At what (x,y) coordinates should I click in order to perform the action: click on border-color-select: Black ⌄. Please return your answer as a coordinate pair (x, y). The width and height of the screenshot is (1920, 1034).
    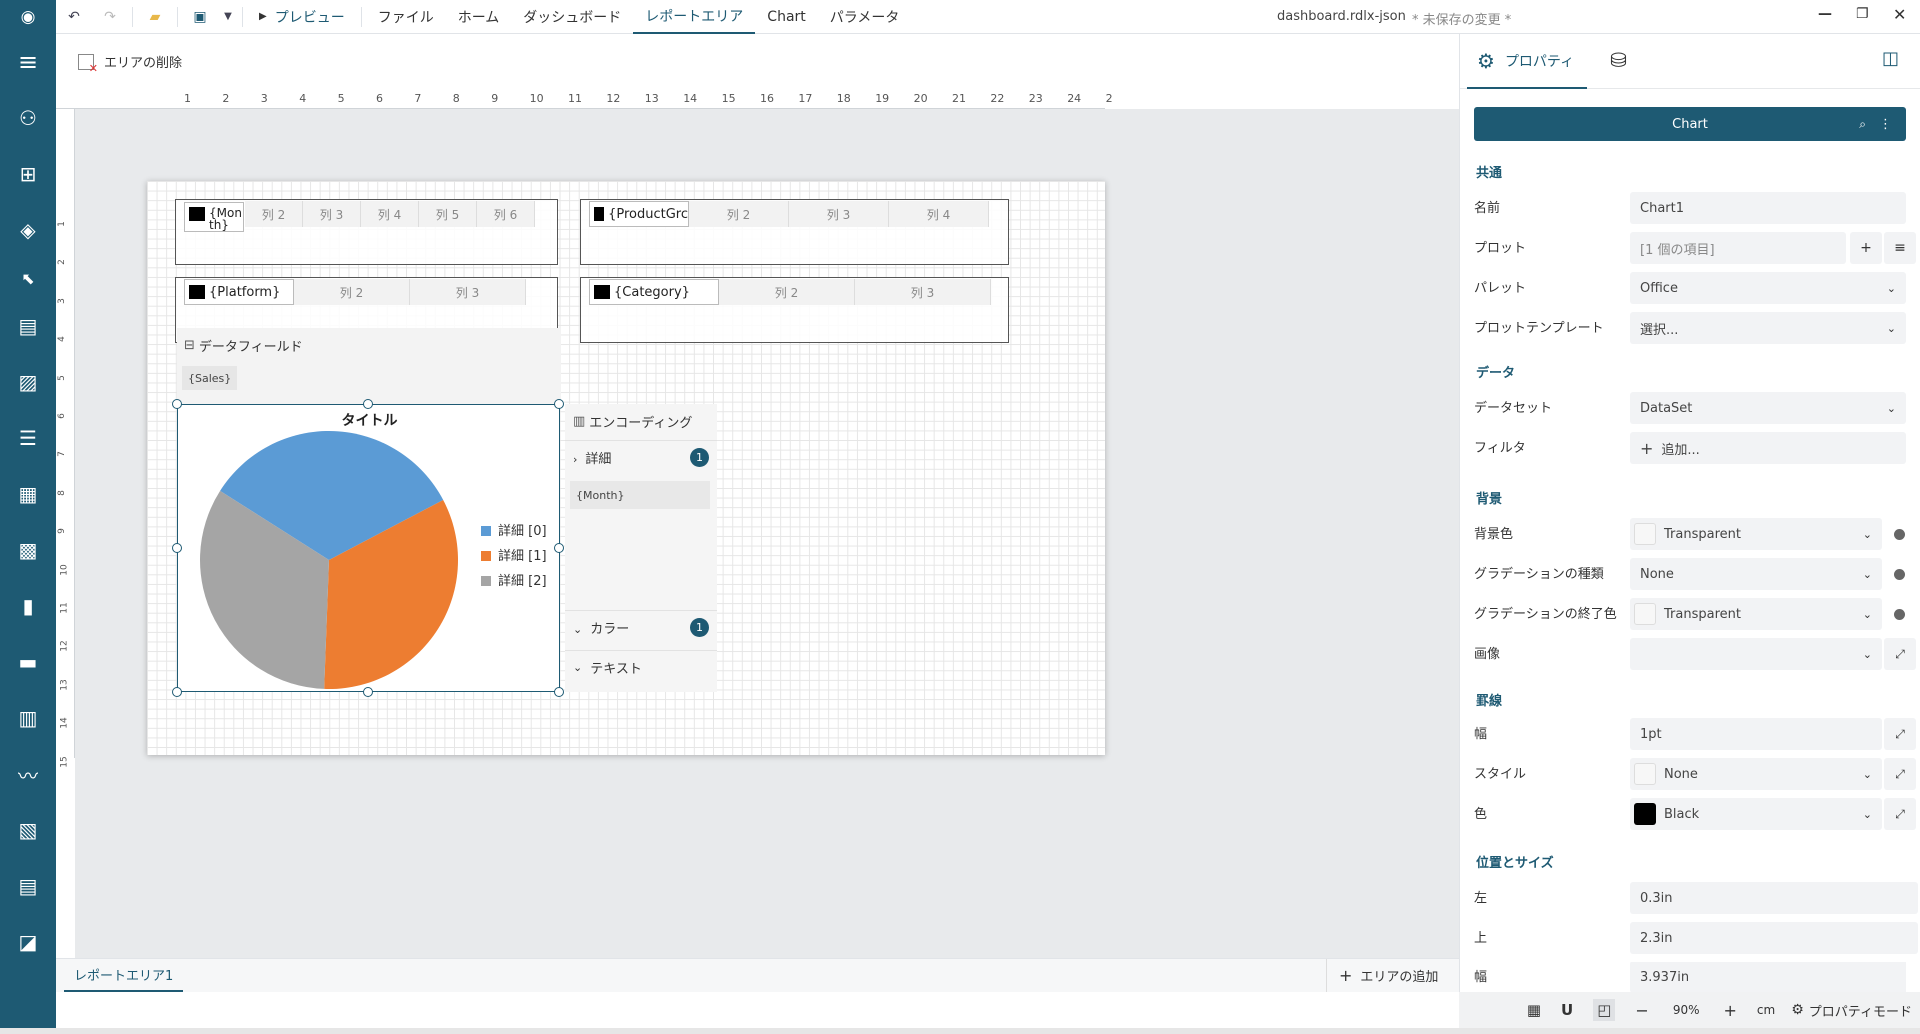
    Looking at the image, I should click on (1756, 814).